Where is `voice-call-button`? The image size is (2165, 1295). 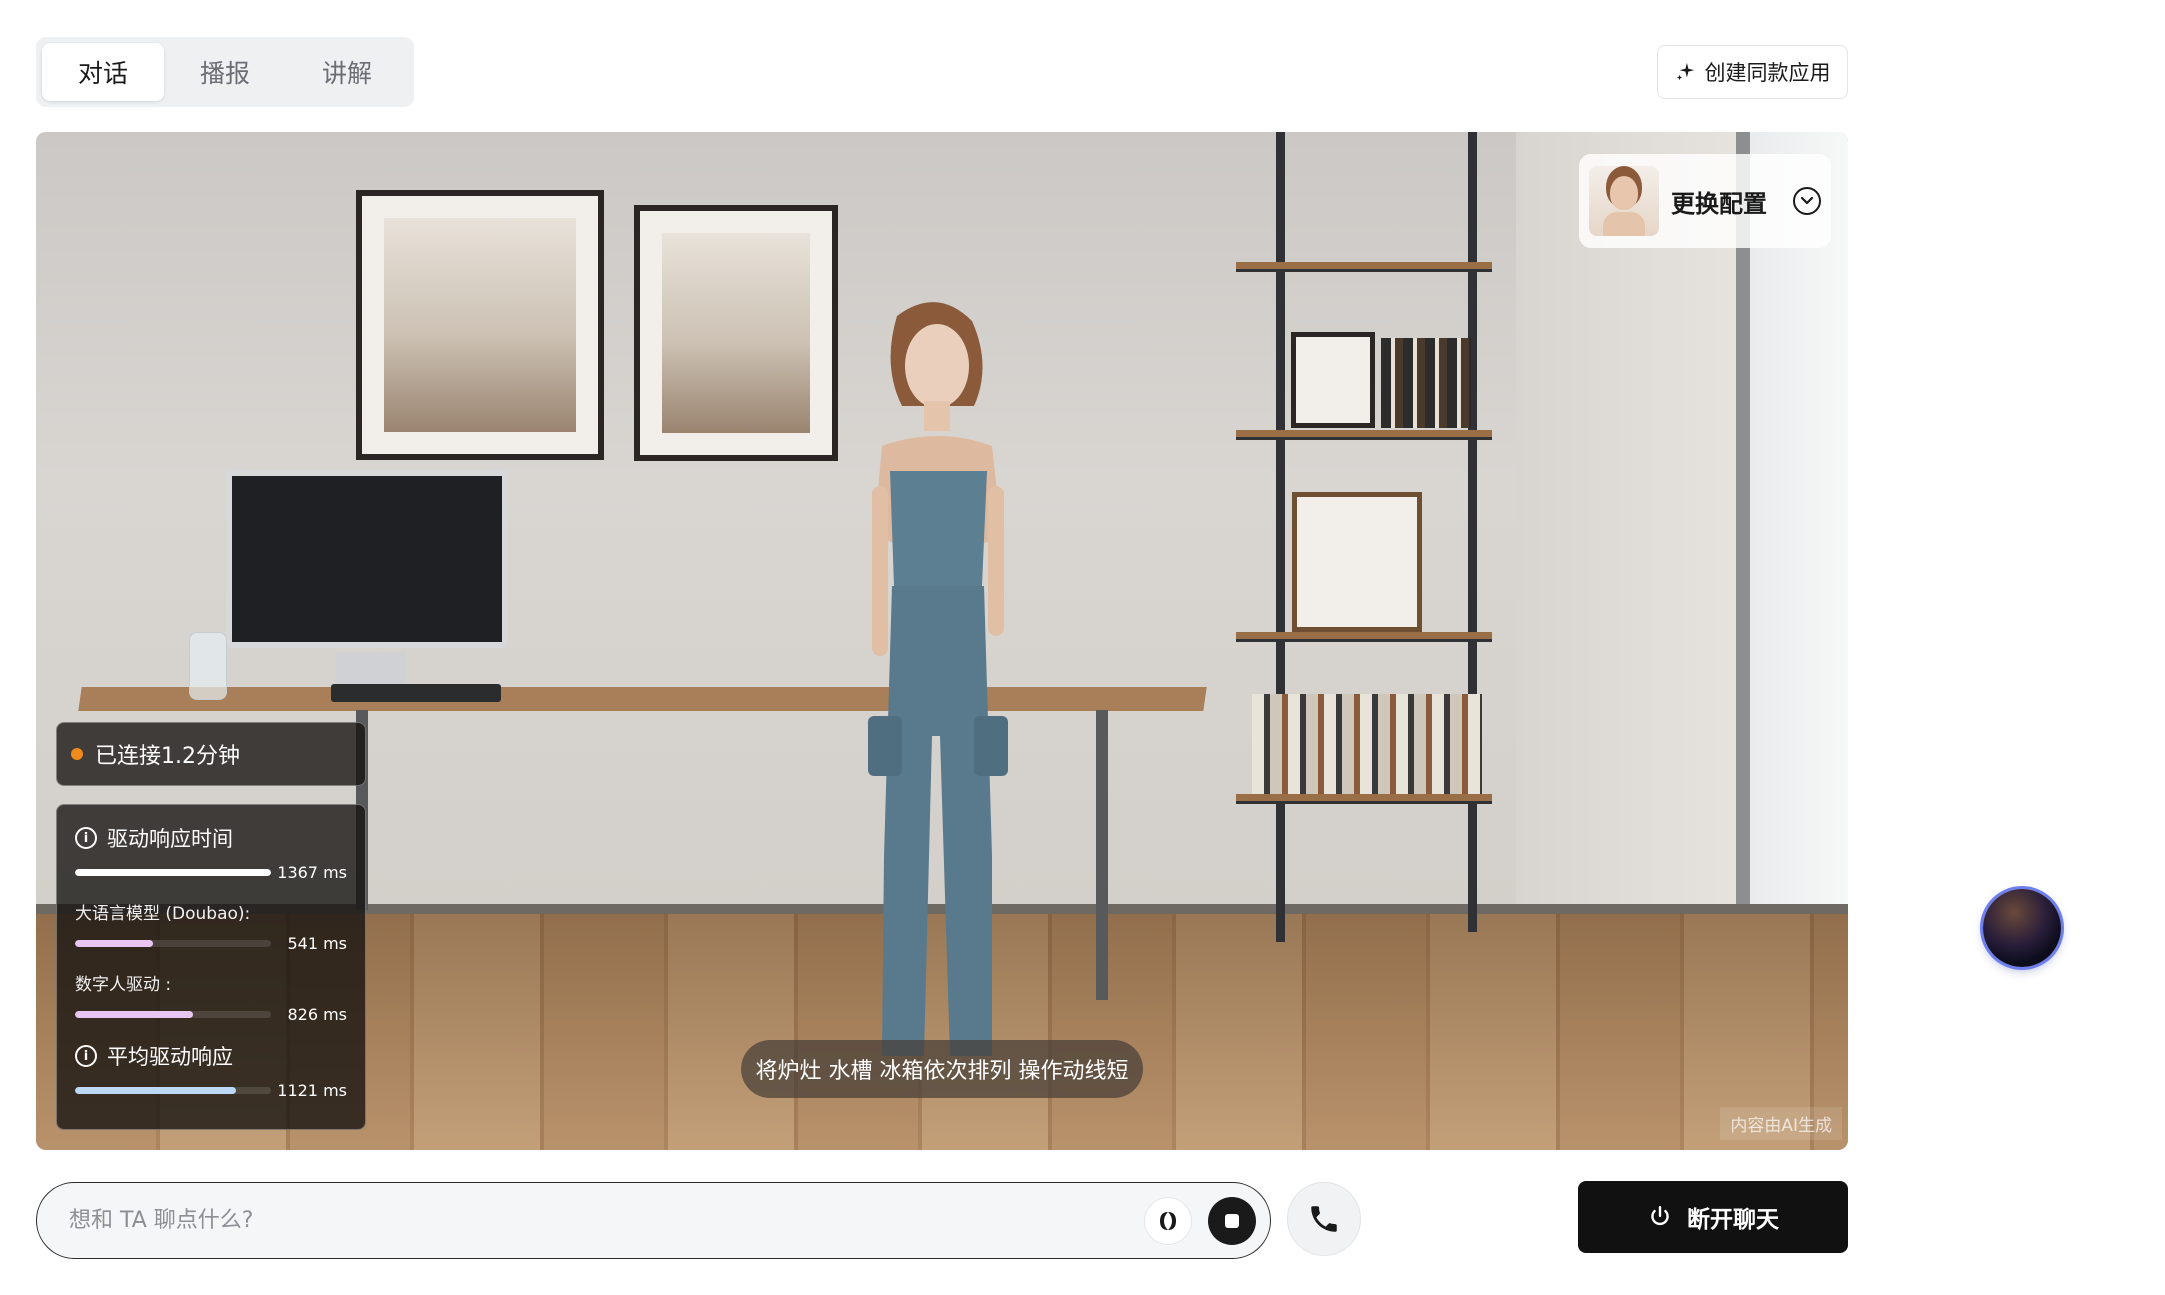
voice-call-button is located at coordinates (1324, 1219).